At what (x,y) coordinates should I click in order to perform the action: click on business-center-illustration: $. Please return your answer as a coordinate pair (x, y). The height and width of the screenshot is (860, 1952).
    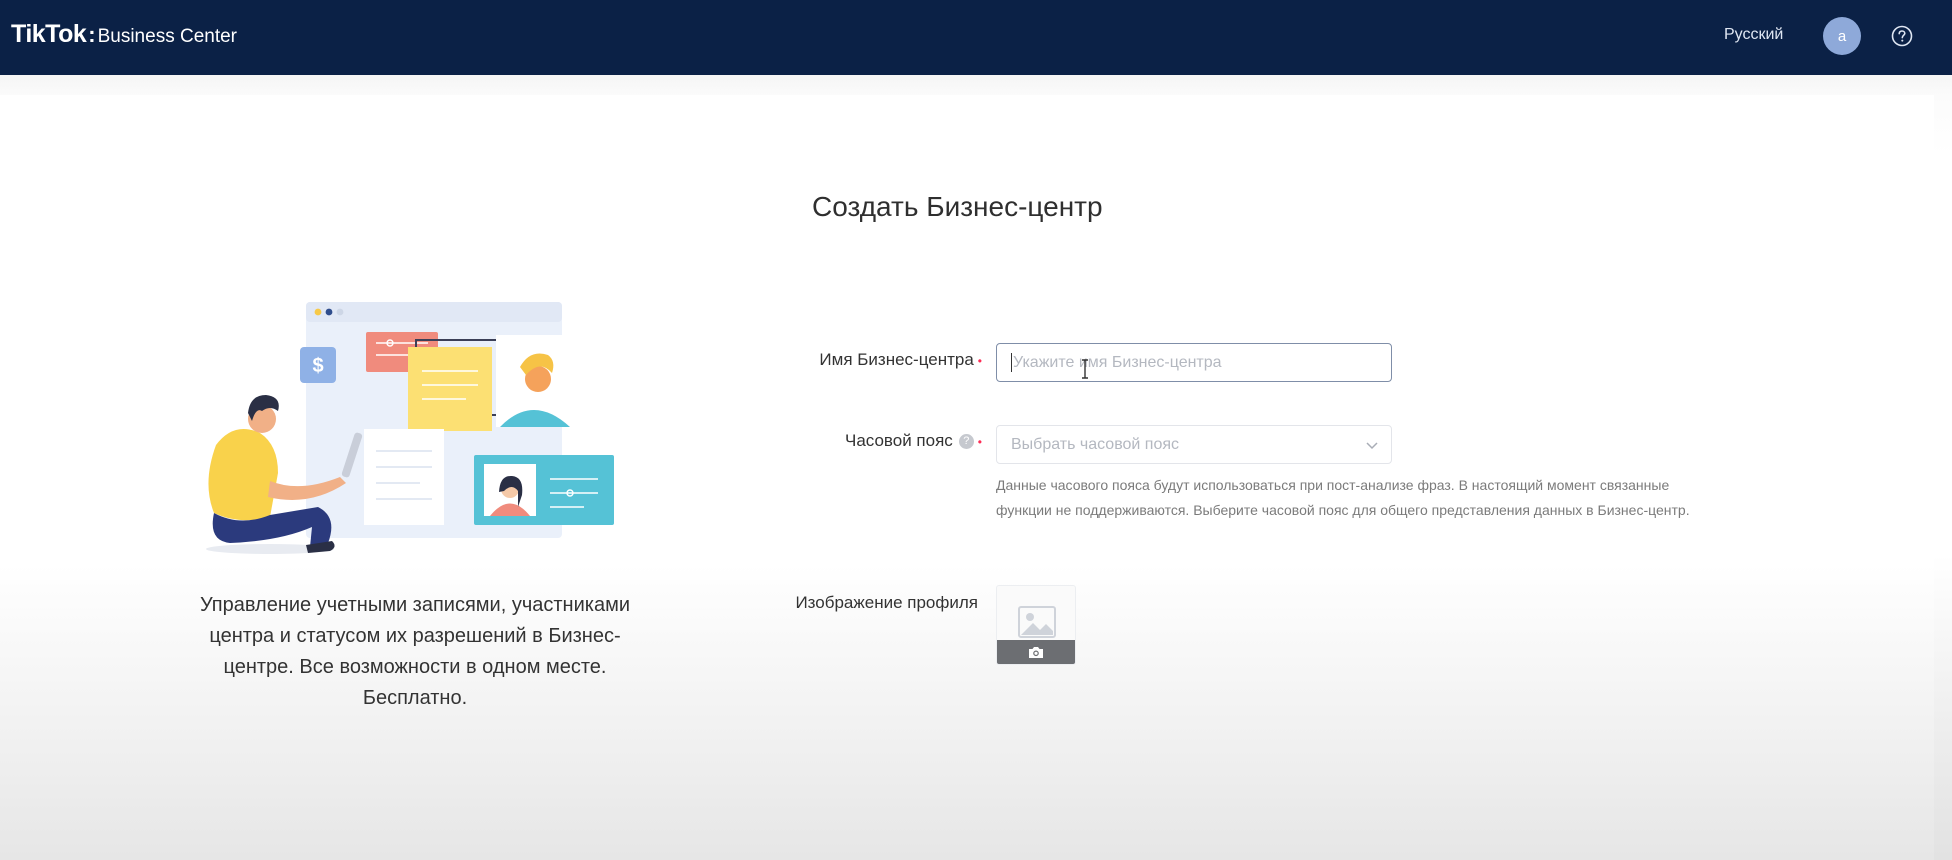
    Looking at the image, I should click on (410, 428).